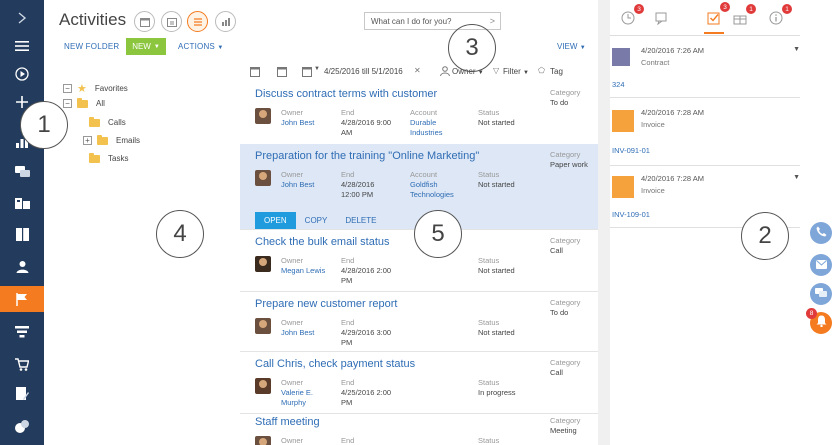 The width and height of the screenshot is (837, 445). I want to click on chevron-right-icon: >, so click(492, 21).